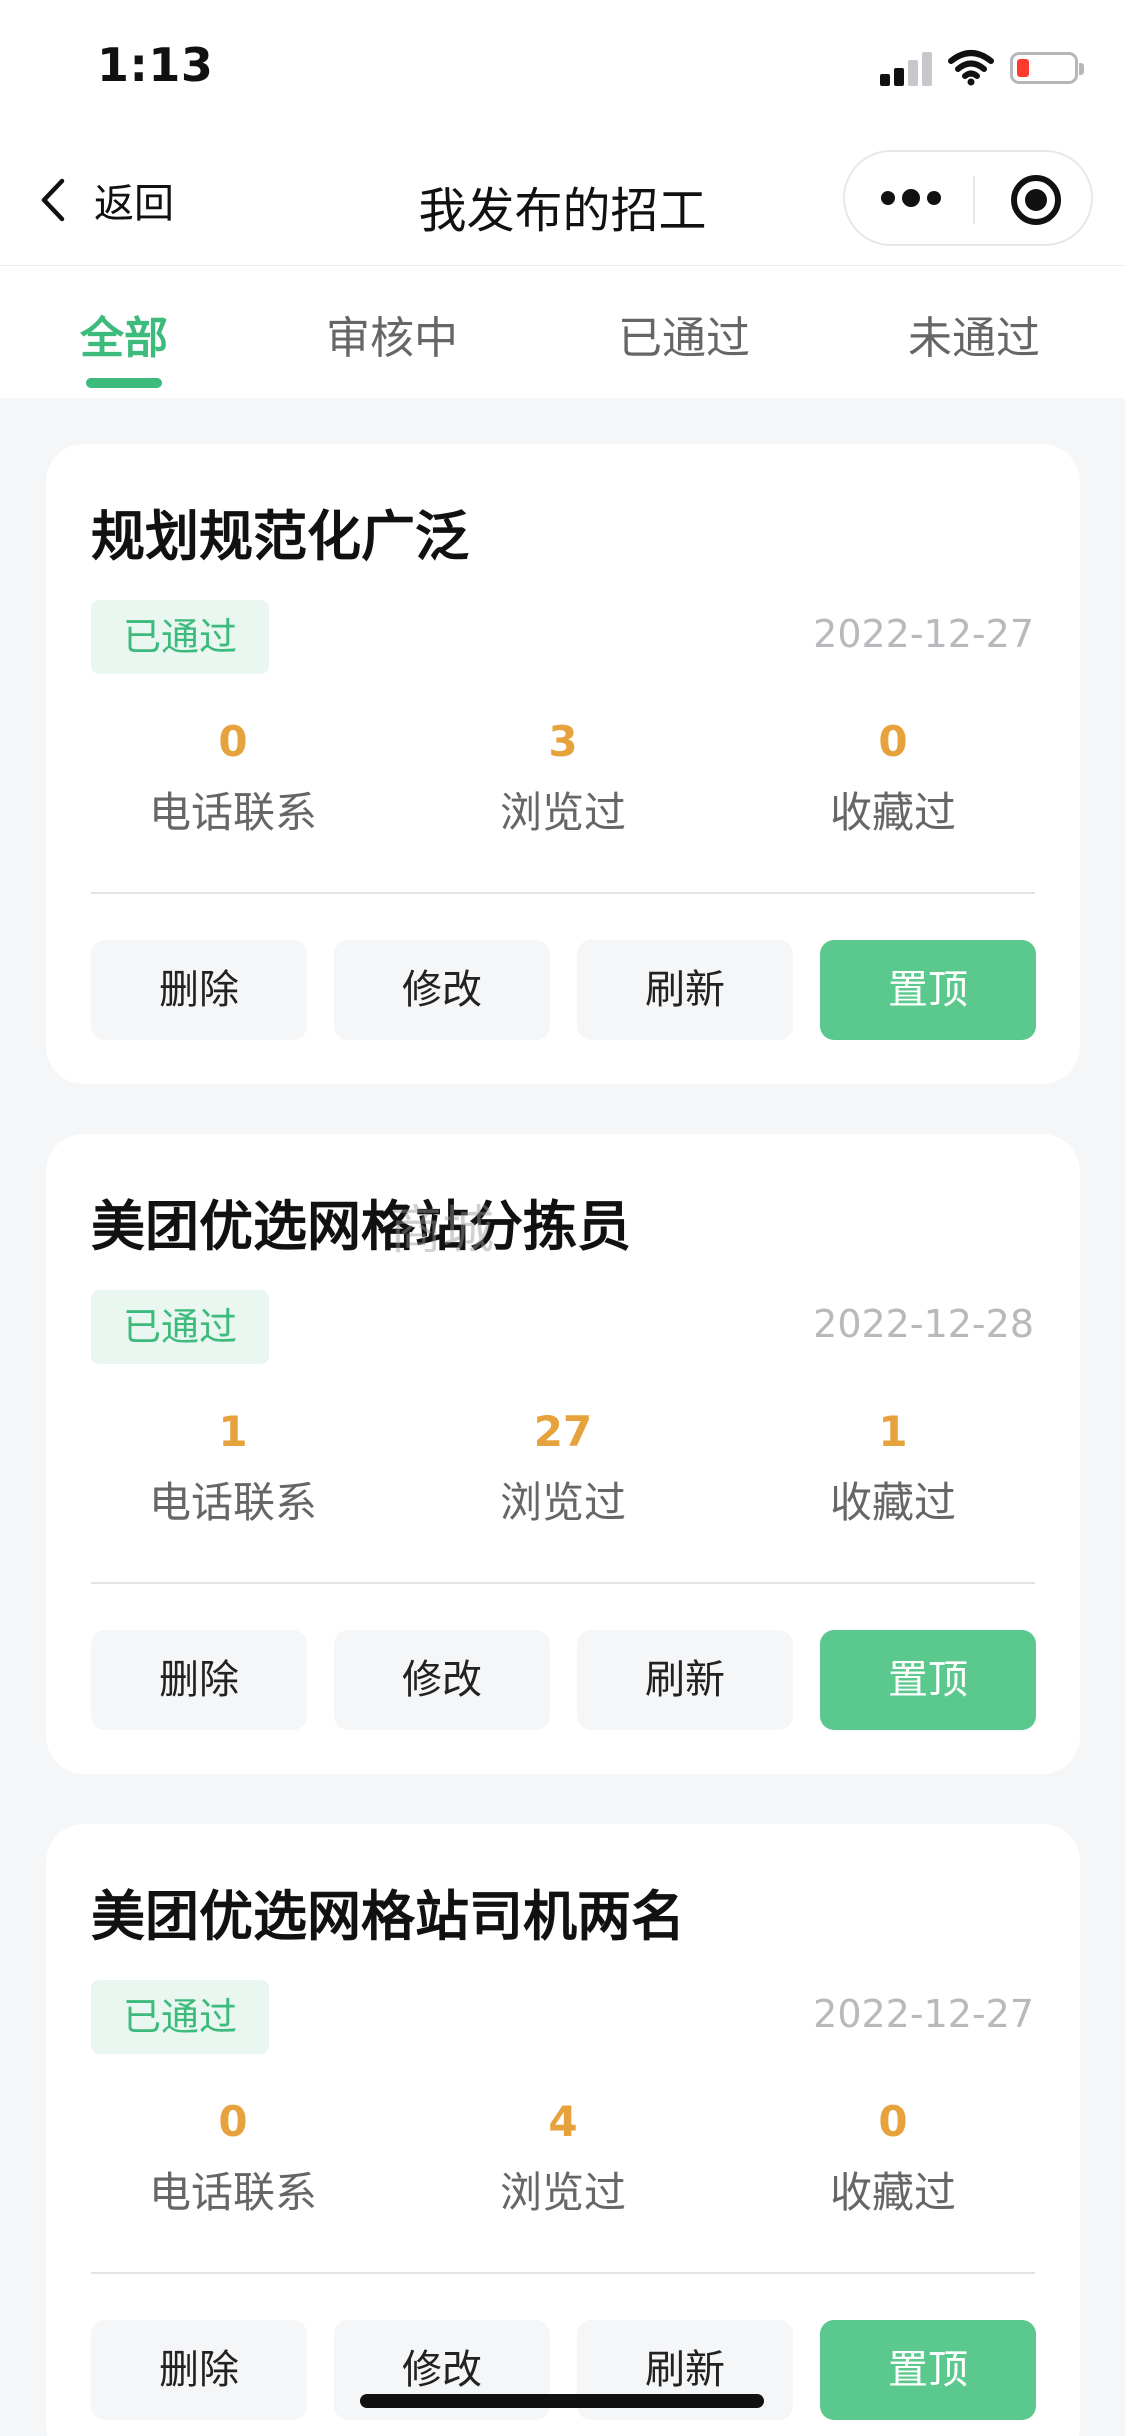 Image resolution: width=1125 pixels, height=2436 pixels. I want to click on stat-phone-contact: 1 电话联系, so click(233, 1468).